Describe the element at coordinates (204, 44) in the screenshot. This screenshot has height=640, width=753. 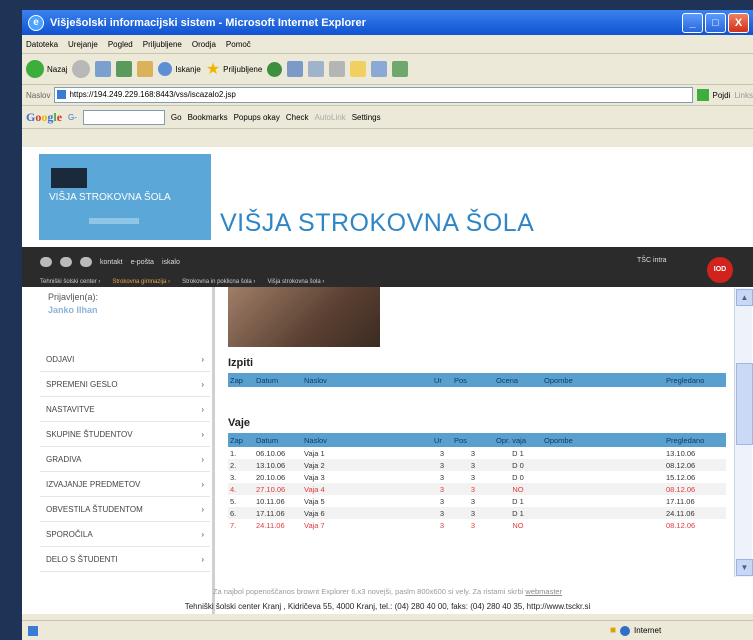
I see `menu-orodja: Orodja` at that location.